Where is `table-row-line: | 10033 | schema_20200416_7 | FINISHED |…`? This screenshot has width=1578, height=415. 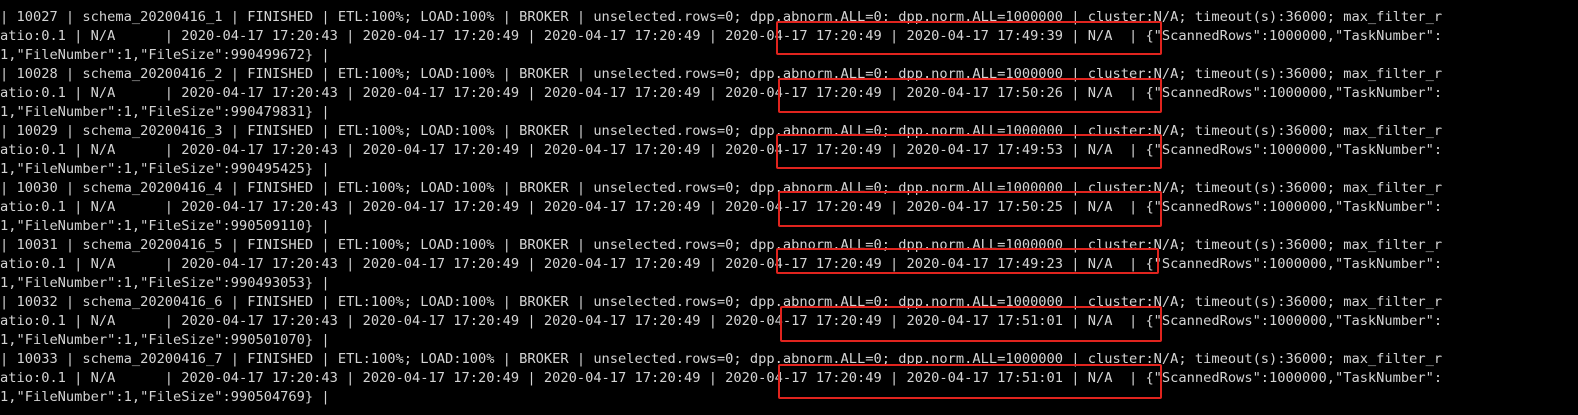 table-row-line: | 10033 | schema_20200416_7 | FINISHED |… is located at coordinates (721, 359).